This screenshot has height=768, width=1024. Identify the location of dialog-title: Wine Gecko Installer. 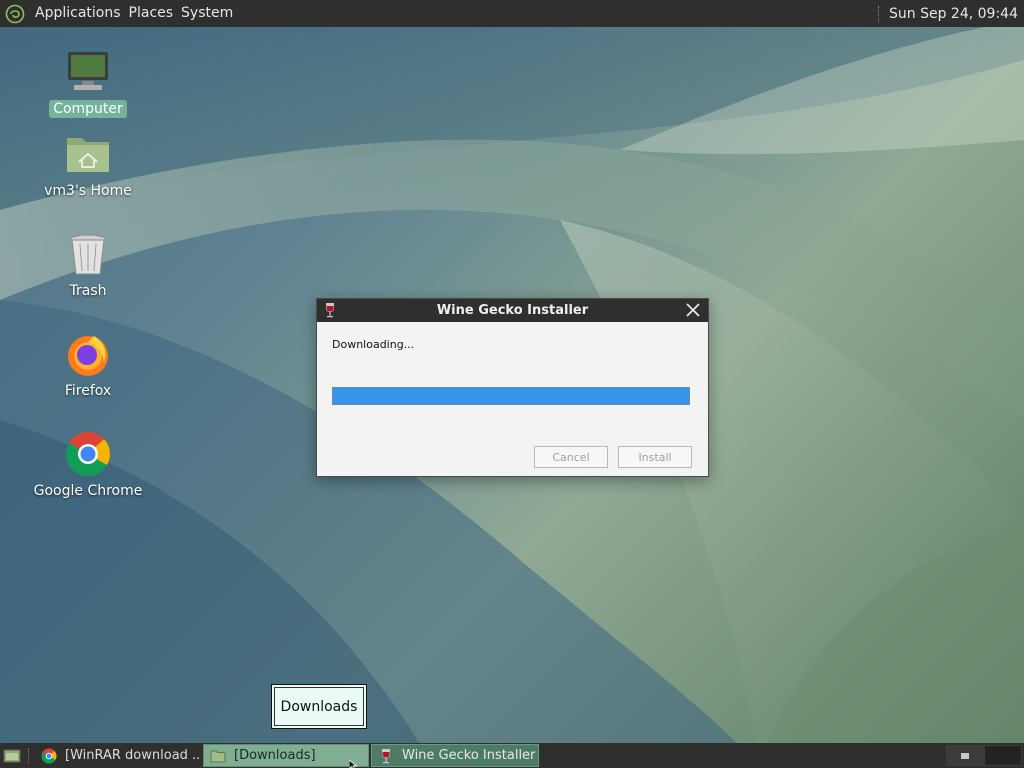
(512, 310).